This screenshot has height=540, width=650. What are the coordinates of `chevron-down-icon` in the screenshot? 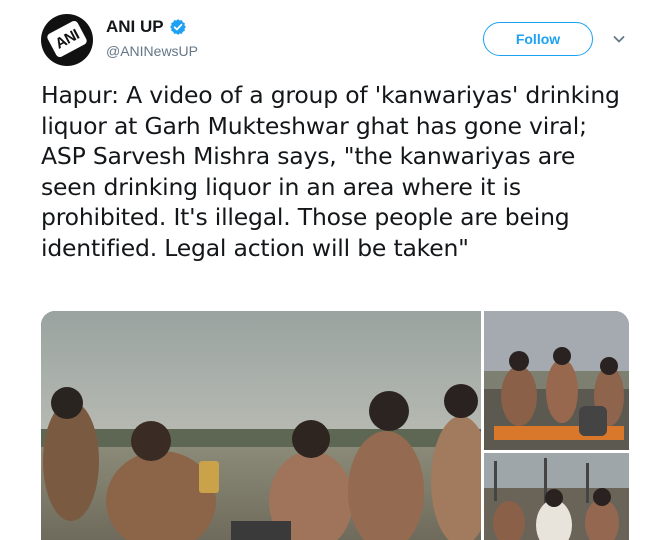 It's located at (619, 39).